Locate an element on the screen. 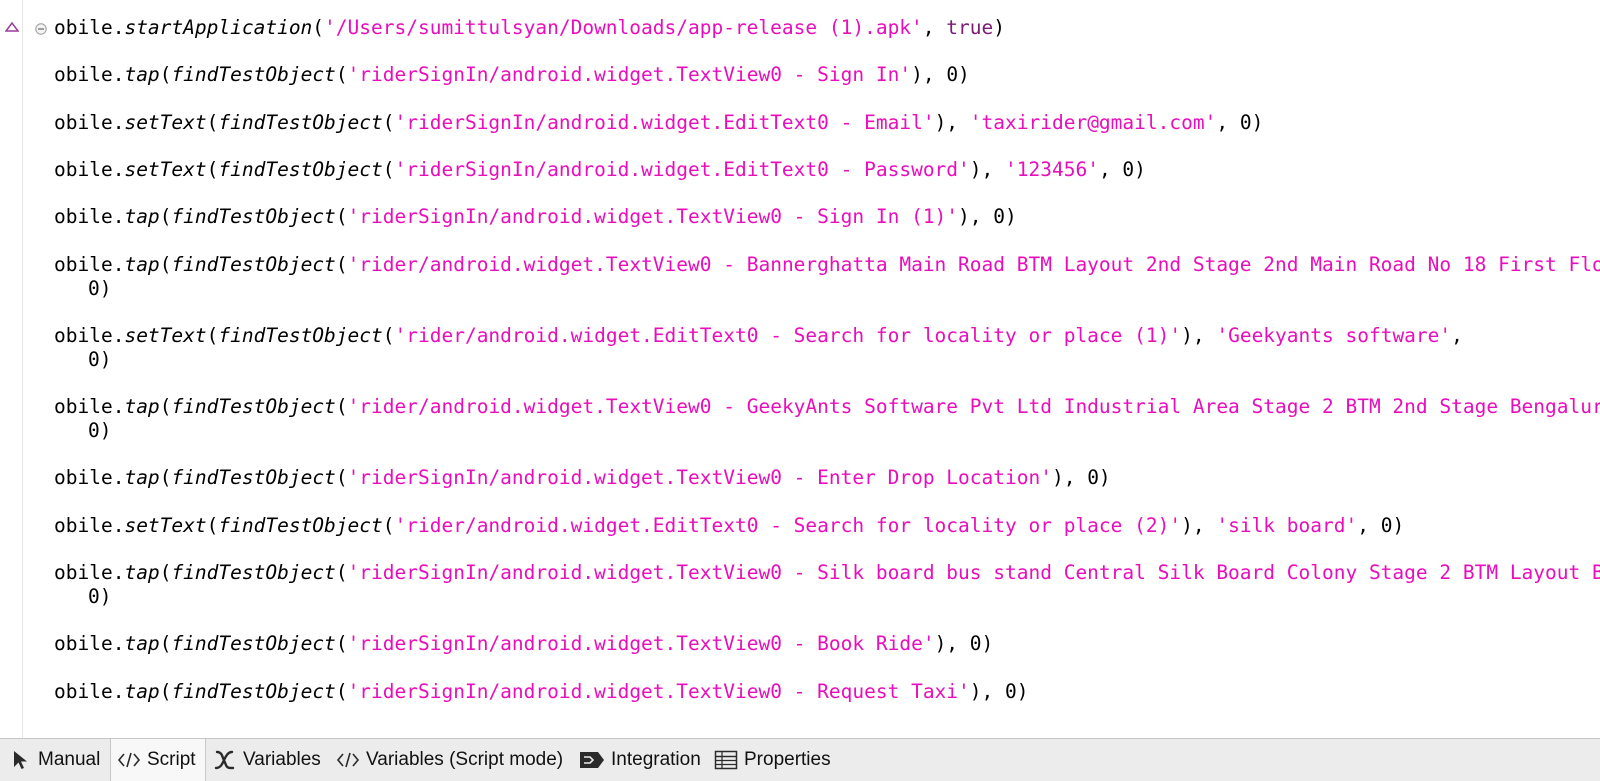  tab-label: Variables (Script mode) is located at coordinates (465, 759).